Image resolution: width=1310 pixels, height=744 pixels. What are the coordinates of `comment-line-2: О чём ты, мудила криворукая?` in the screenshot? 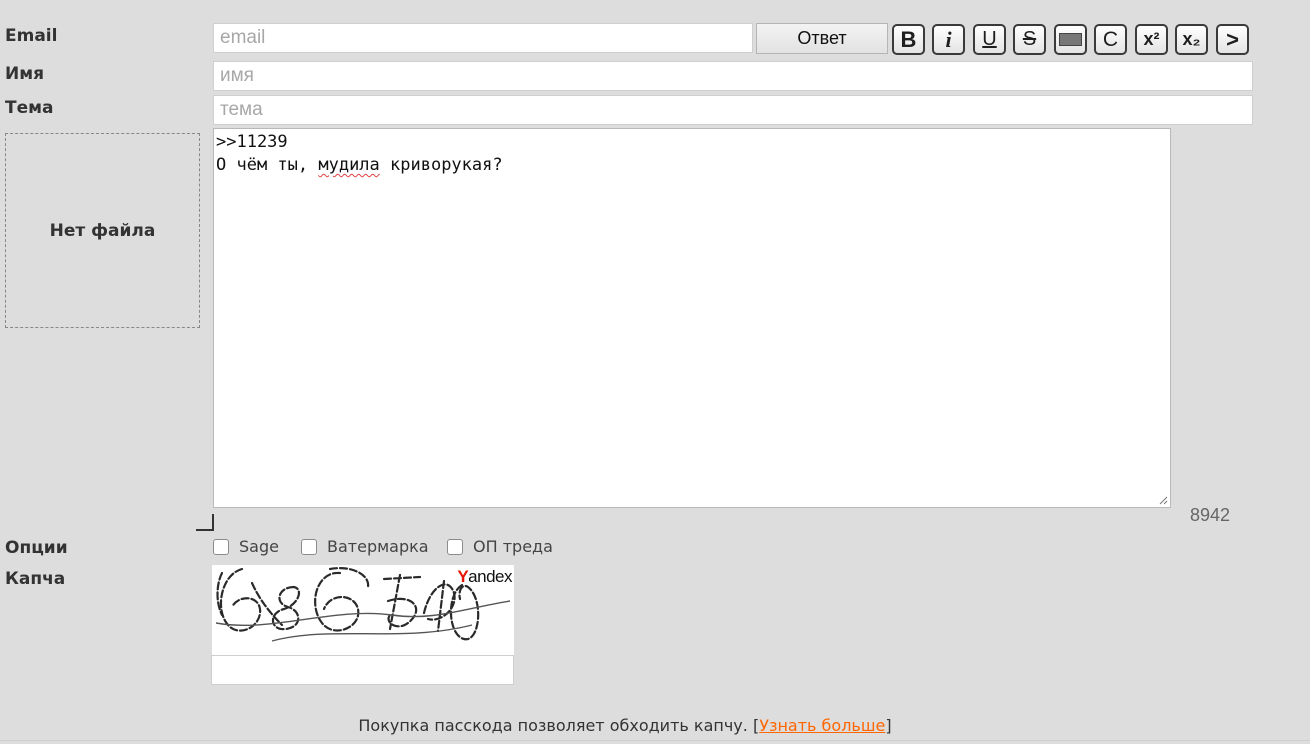 It's located at (359, 165).